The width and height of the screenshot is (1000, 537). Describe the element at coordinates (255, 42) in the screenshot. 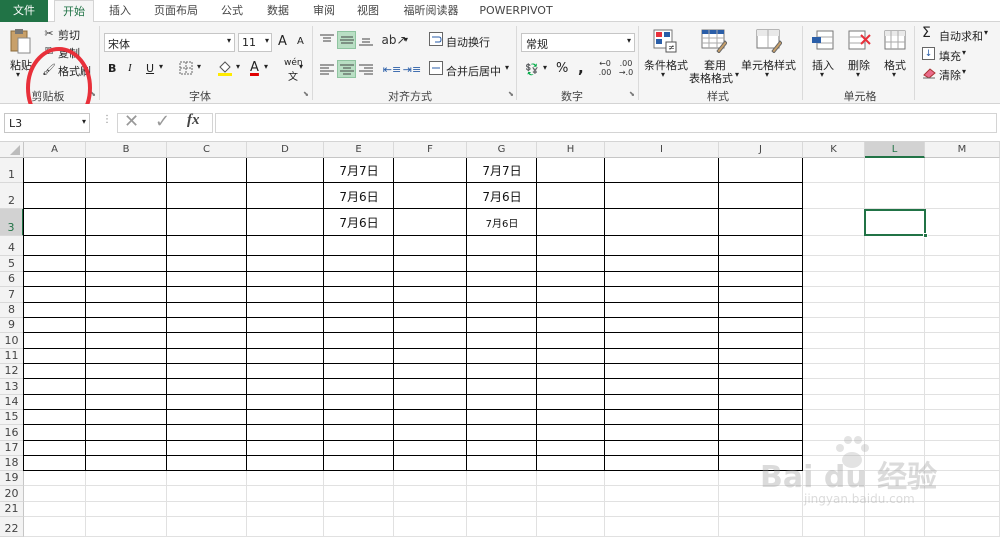

I see `font-size-select: 11 ▾` at that location.